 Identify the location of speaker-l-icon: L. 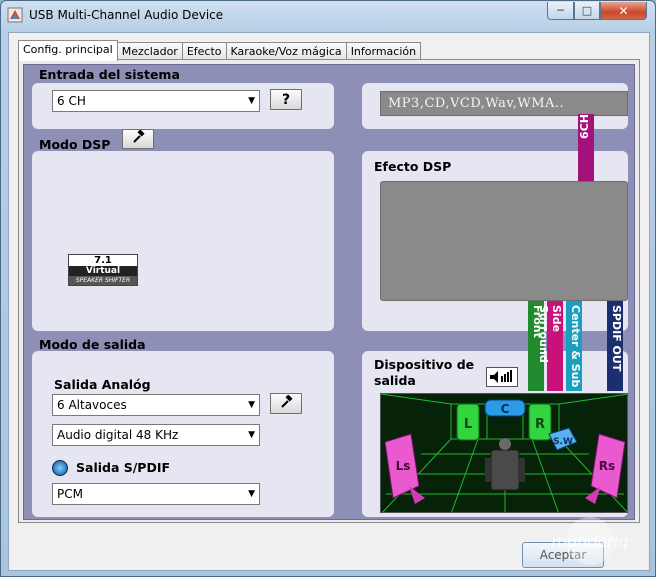
(468, 422).